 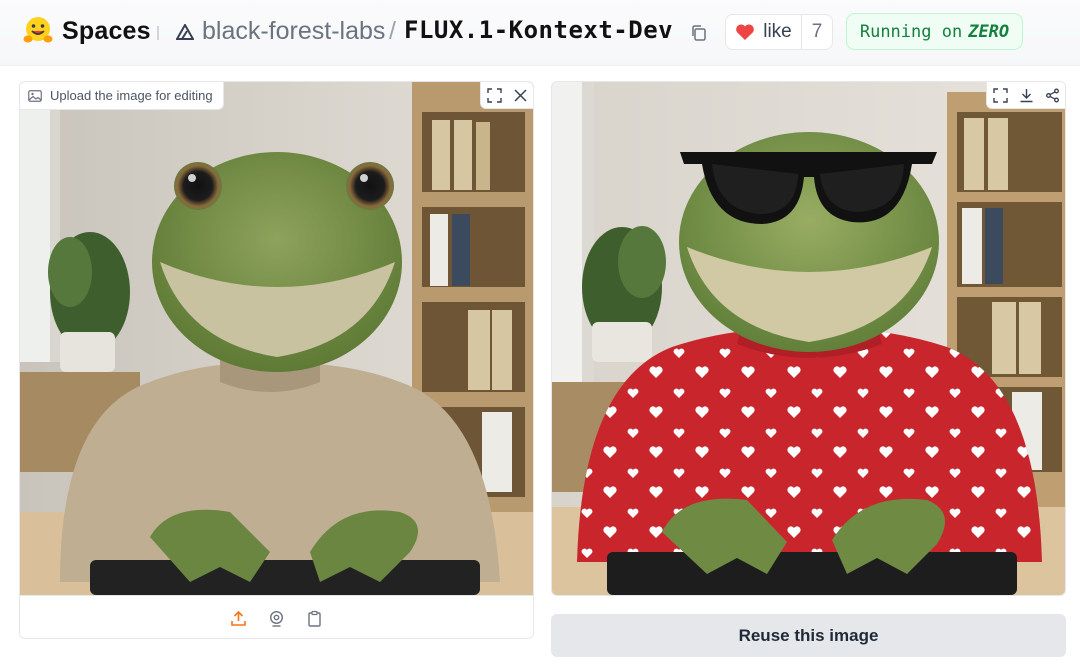 What do you see at coordinates (817, 32) in the screenshot?
I see `like-count: 7` at bounding box center [817, 32].